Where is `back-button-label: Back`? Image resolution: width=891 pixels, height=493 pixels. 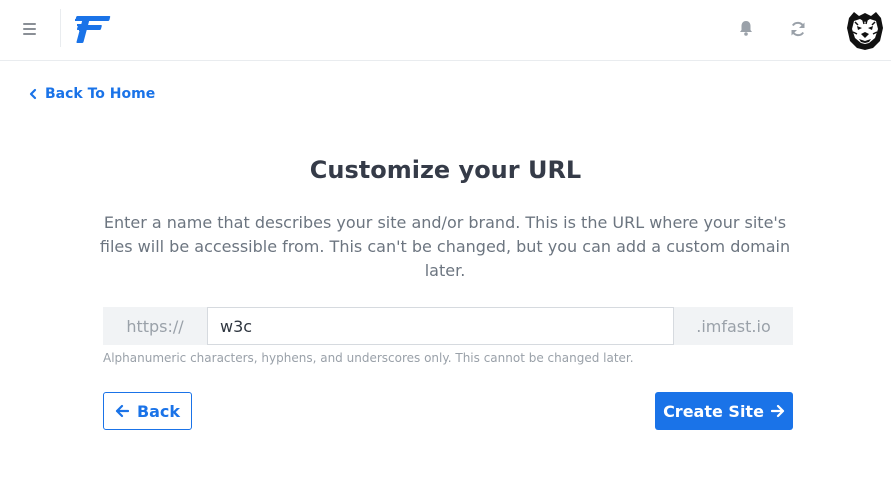 back-button-label: Back is located at coordinates (158, 411).